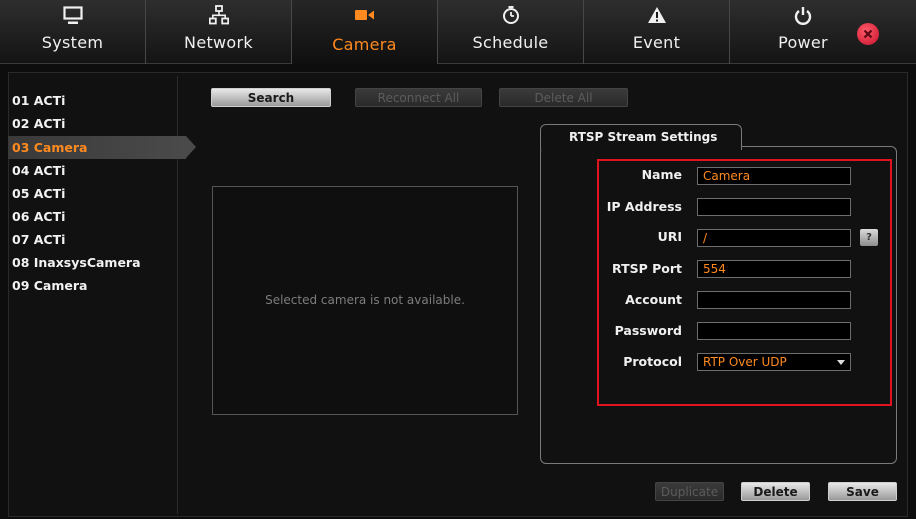  Describe the element at coordinates (93, 123) in the screenshot. I see `camera-list-item: 02 ACTi` at that location.